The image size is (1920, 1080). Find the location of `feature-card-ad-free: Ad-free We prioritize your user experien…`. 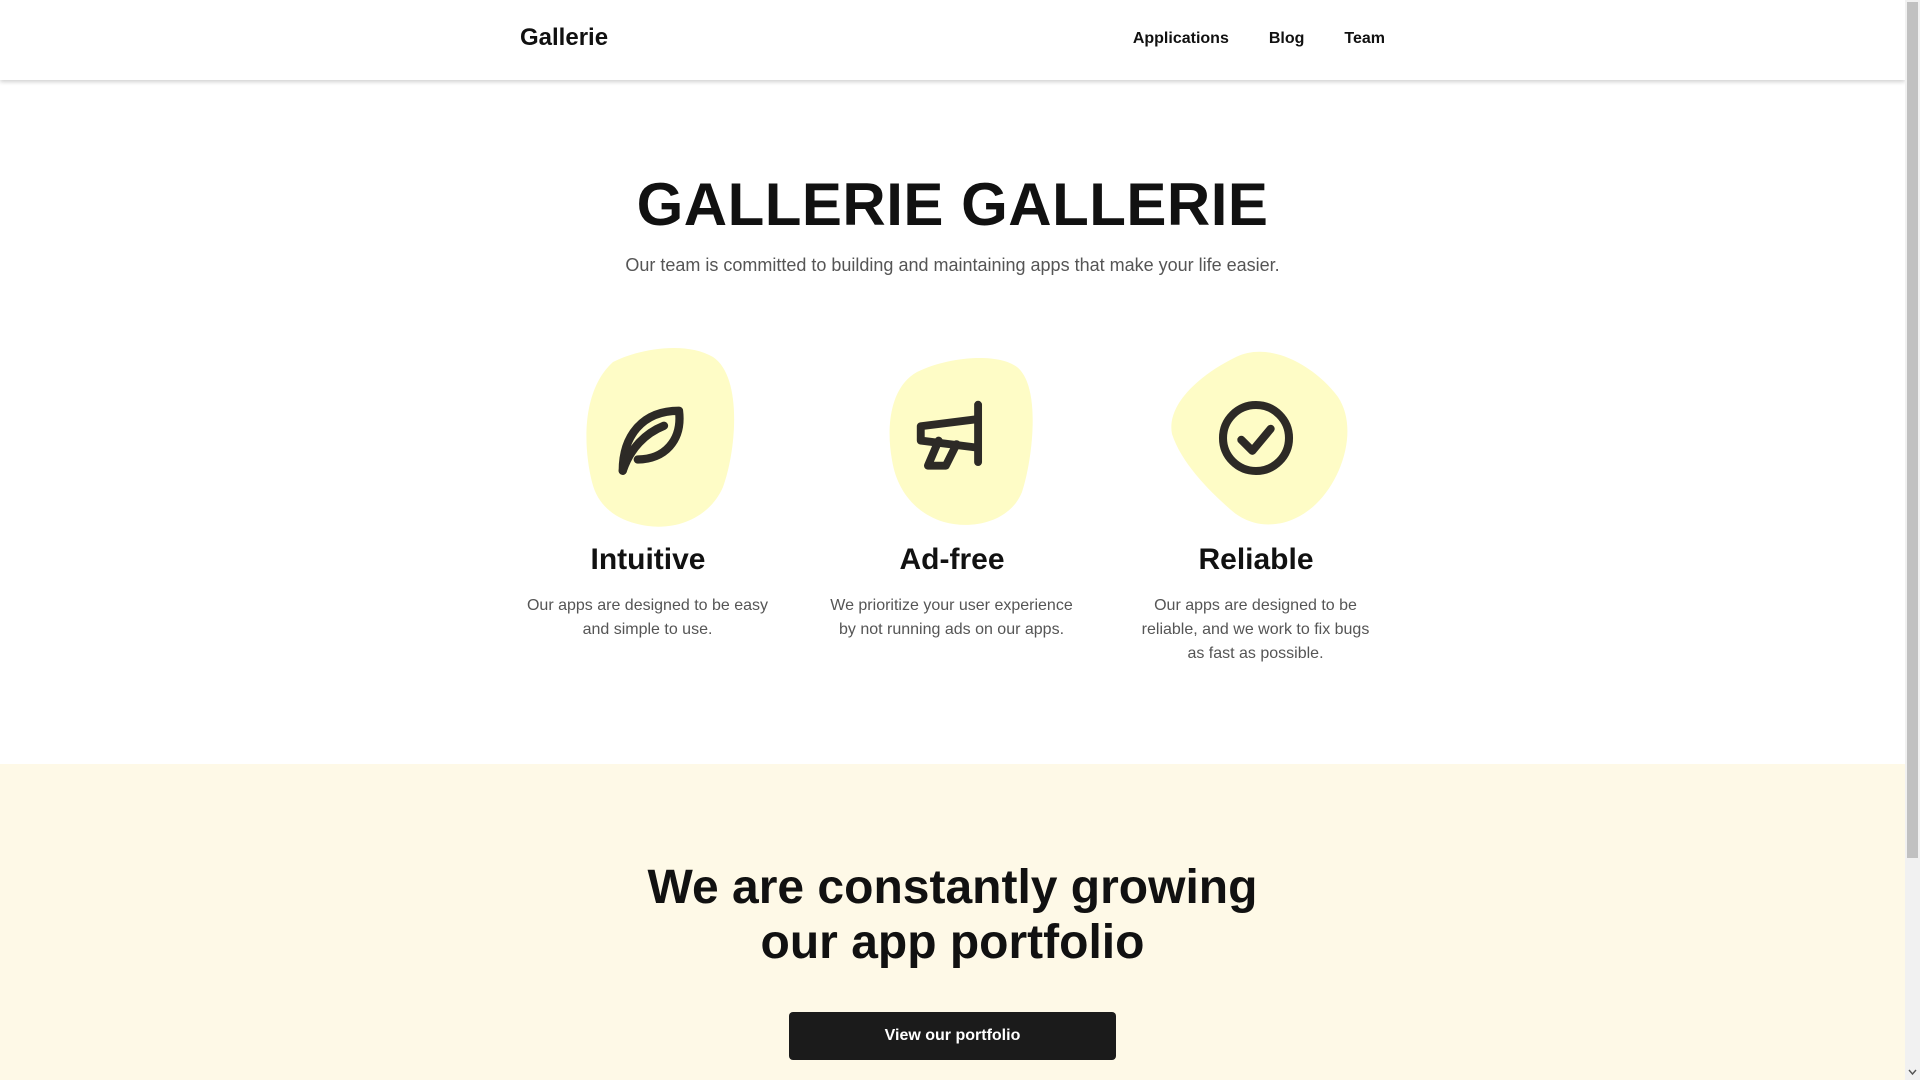

feature-card-ad-free: Ad-free We prioritize your user experien… is located at coordinates (952, 490).